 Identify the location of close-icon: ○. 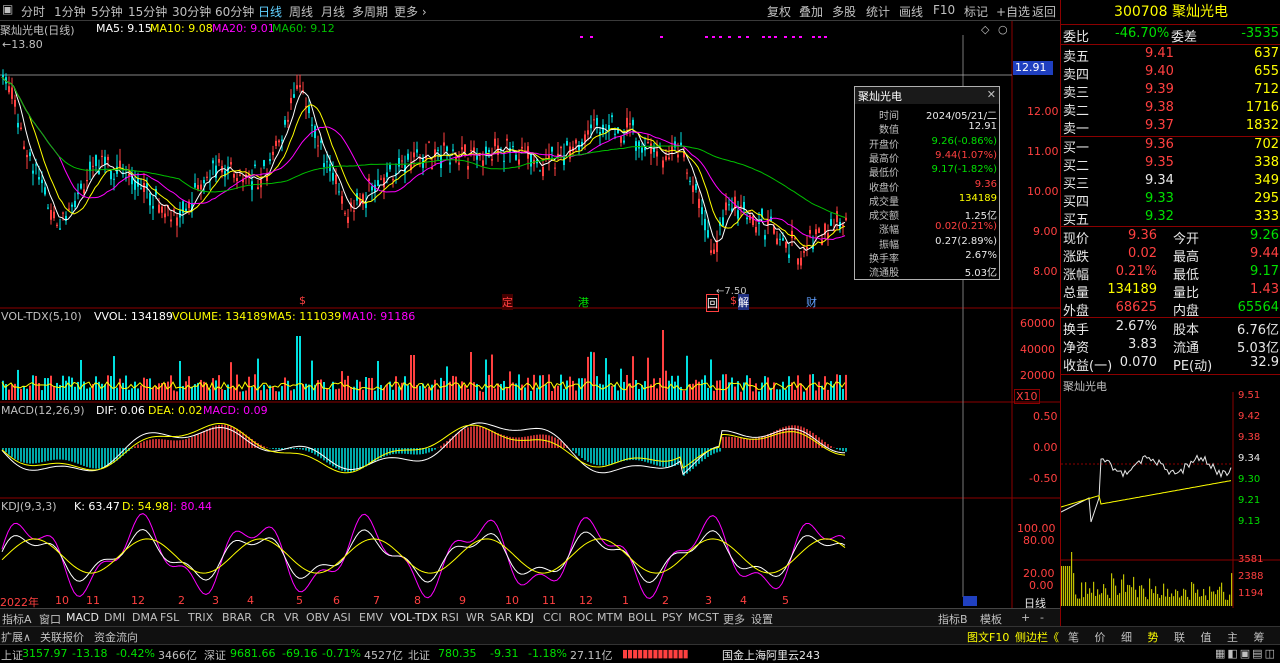
(1003, 29).